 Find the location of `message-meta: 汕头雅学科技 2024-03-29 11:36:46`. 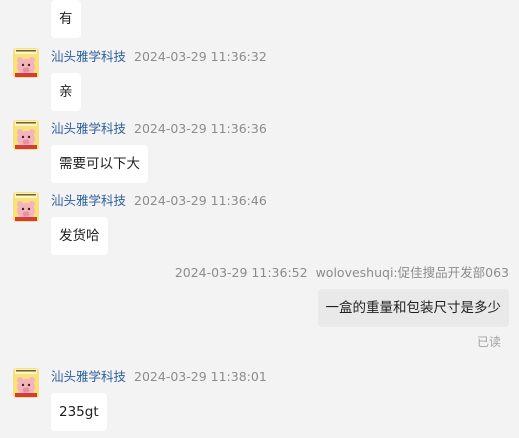

message-meta: 汕头雅学科技 2024-03-29 11:36:46 is located at coordinates (159, 201).